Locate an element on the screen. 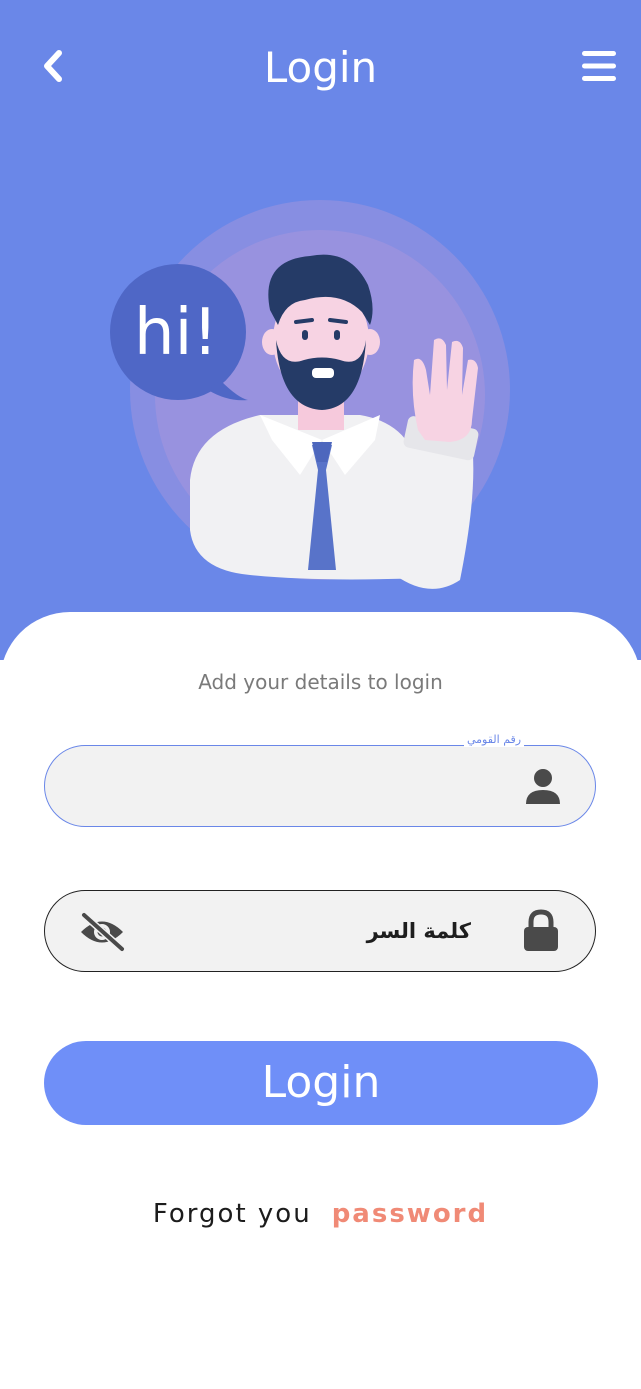 The width and height of the screenshot is (641, 1389). hamburger-menu-icon is located at coordinates (599, 66).